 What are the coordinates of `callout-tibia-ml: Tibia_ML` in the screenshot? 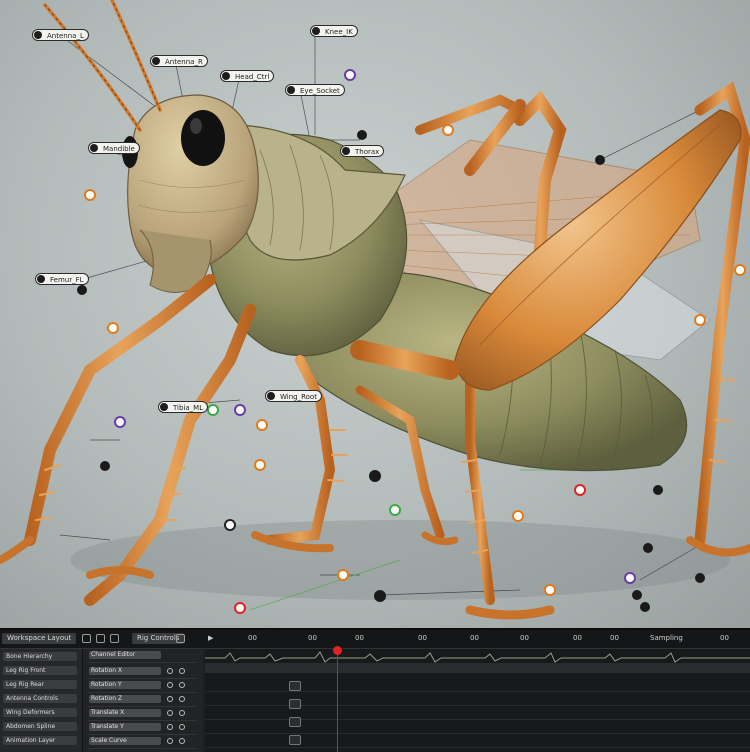 It's located at (183, 407).